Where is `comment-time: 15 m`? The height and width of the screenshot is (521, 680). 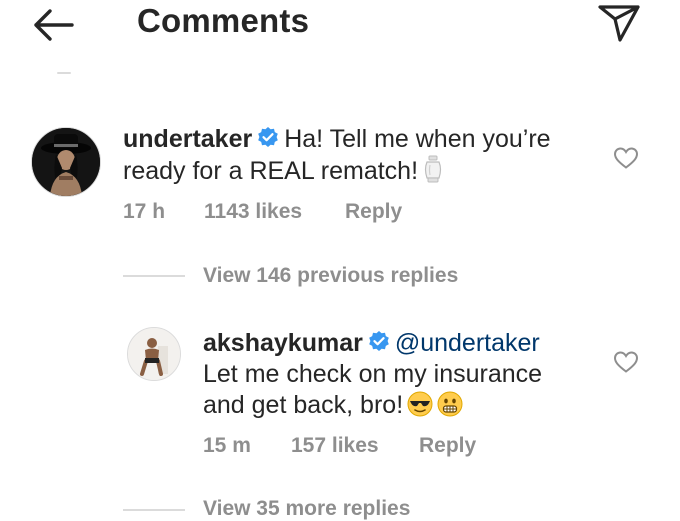 comment-time: 15 m is located at coordinates (227, 445).